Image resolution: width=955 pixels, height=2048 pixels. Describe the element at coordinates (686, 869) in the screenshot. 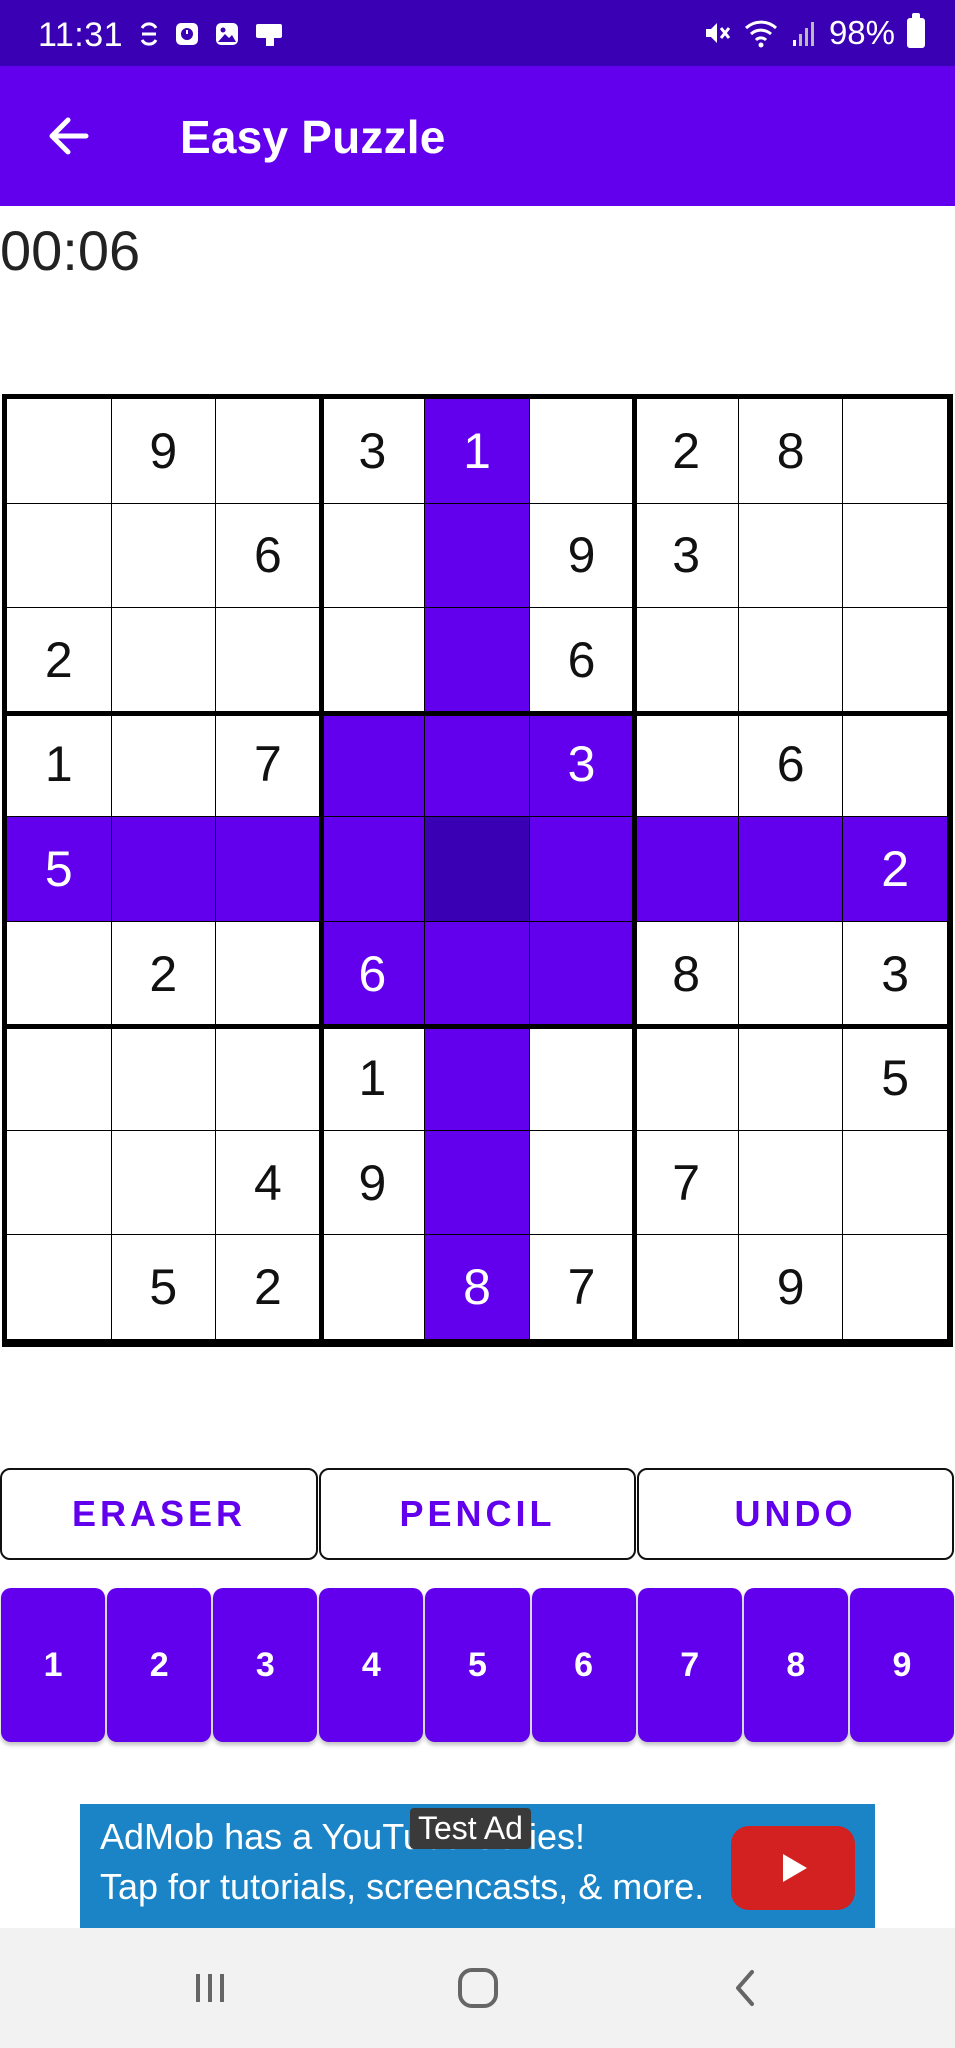

I see `board-cell-r5c7` at that location.